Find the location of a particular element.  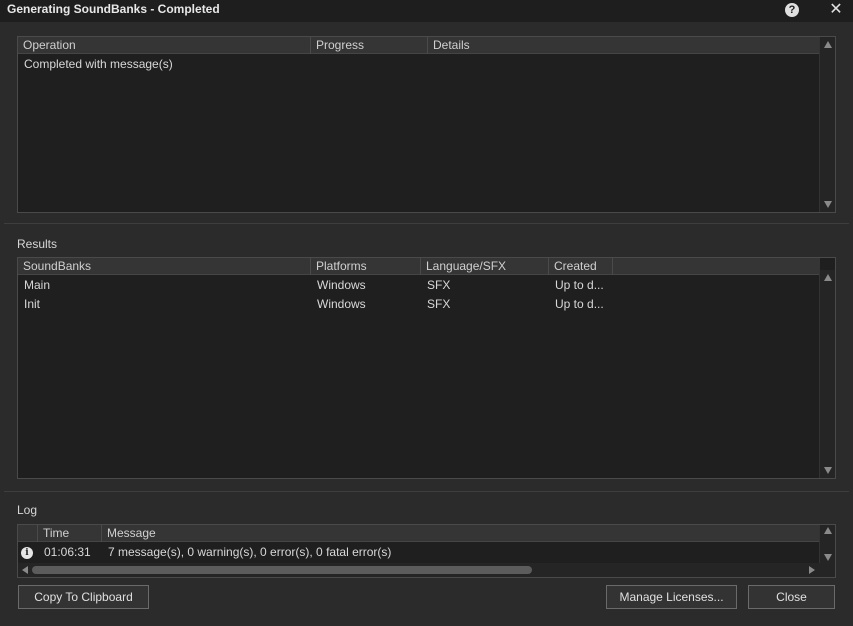

window-title: Generating SoundBanks - Completed is located at coordinates (113, 9).